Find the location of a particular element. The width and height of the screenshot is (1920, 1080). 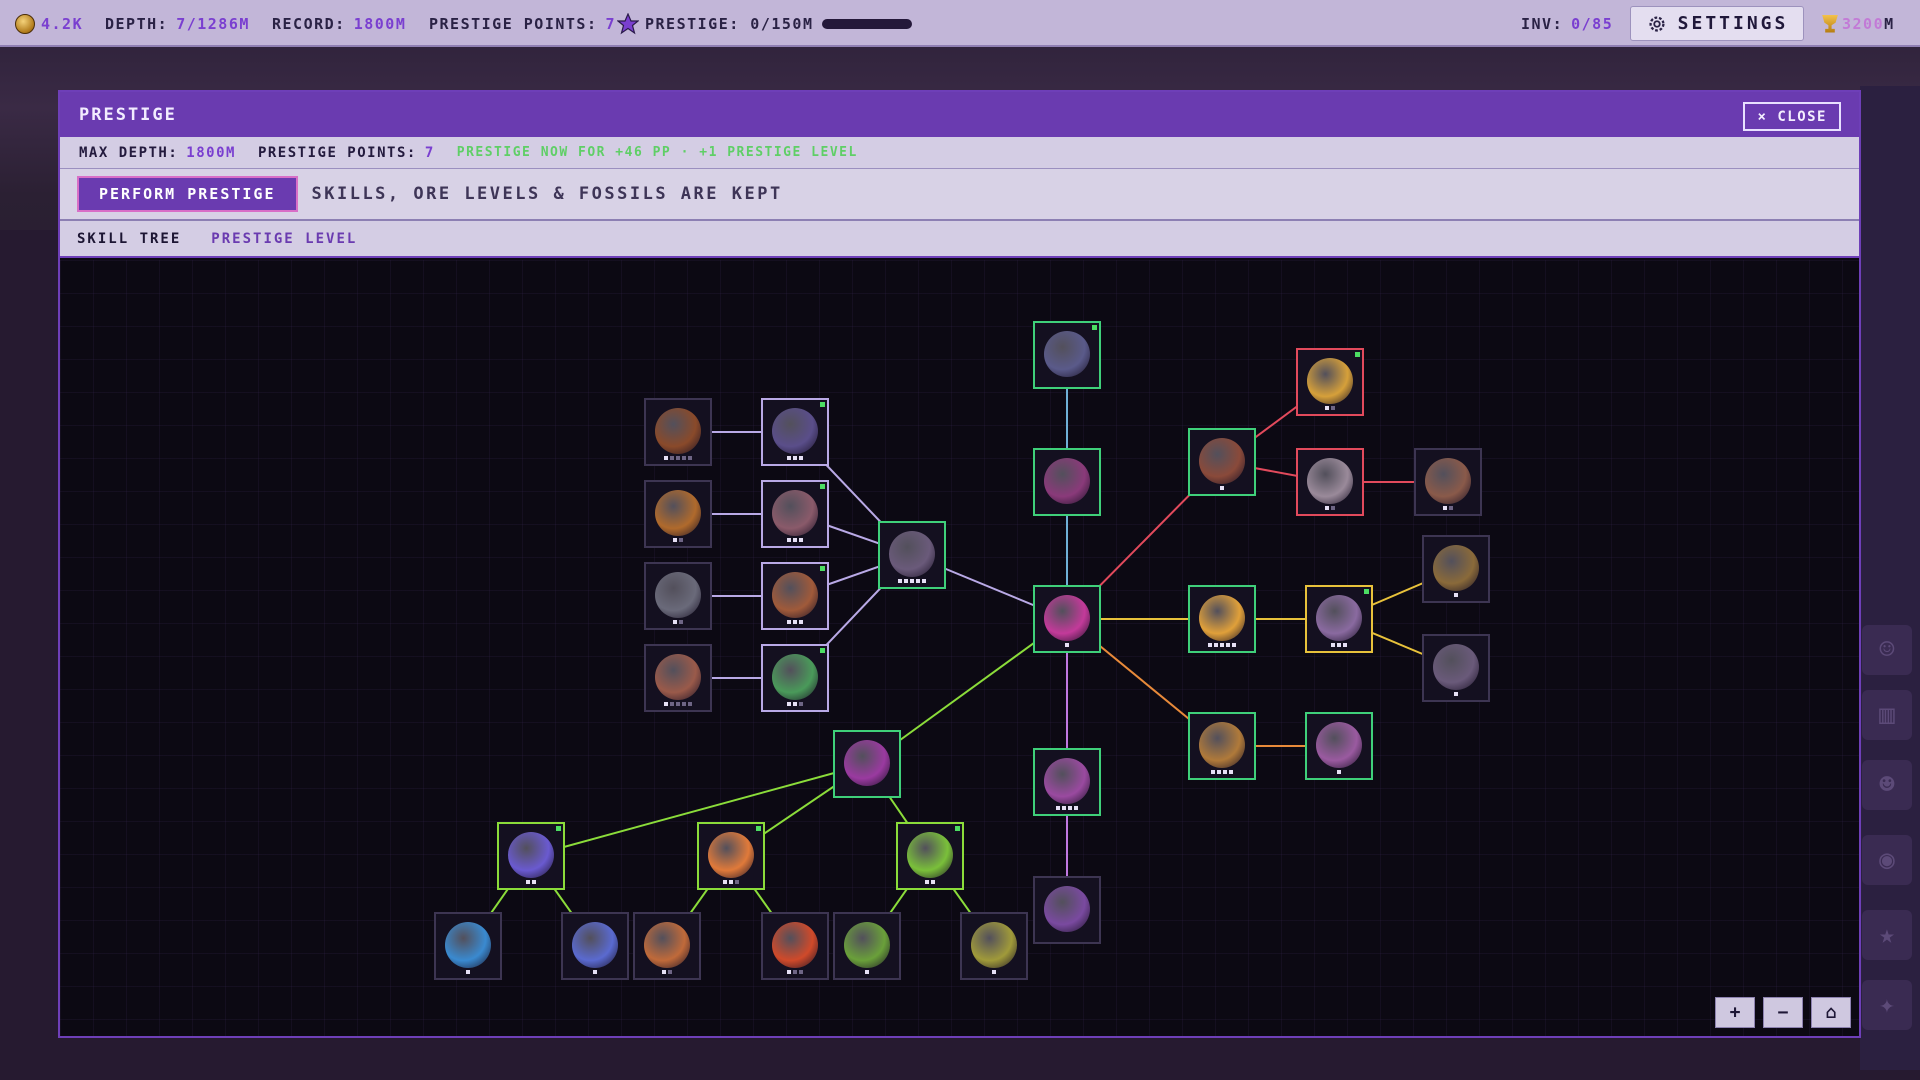

skill-node-vortex is located at coordinates (1456, 569).